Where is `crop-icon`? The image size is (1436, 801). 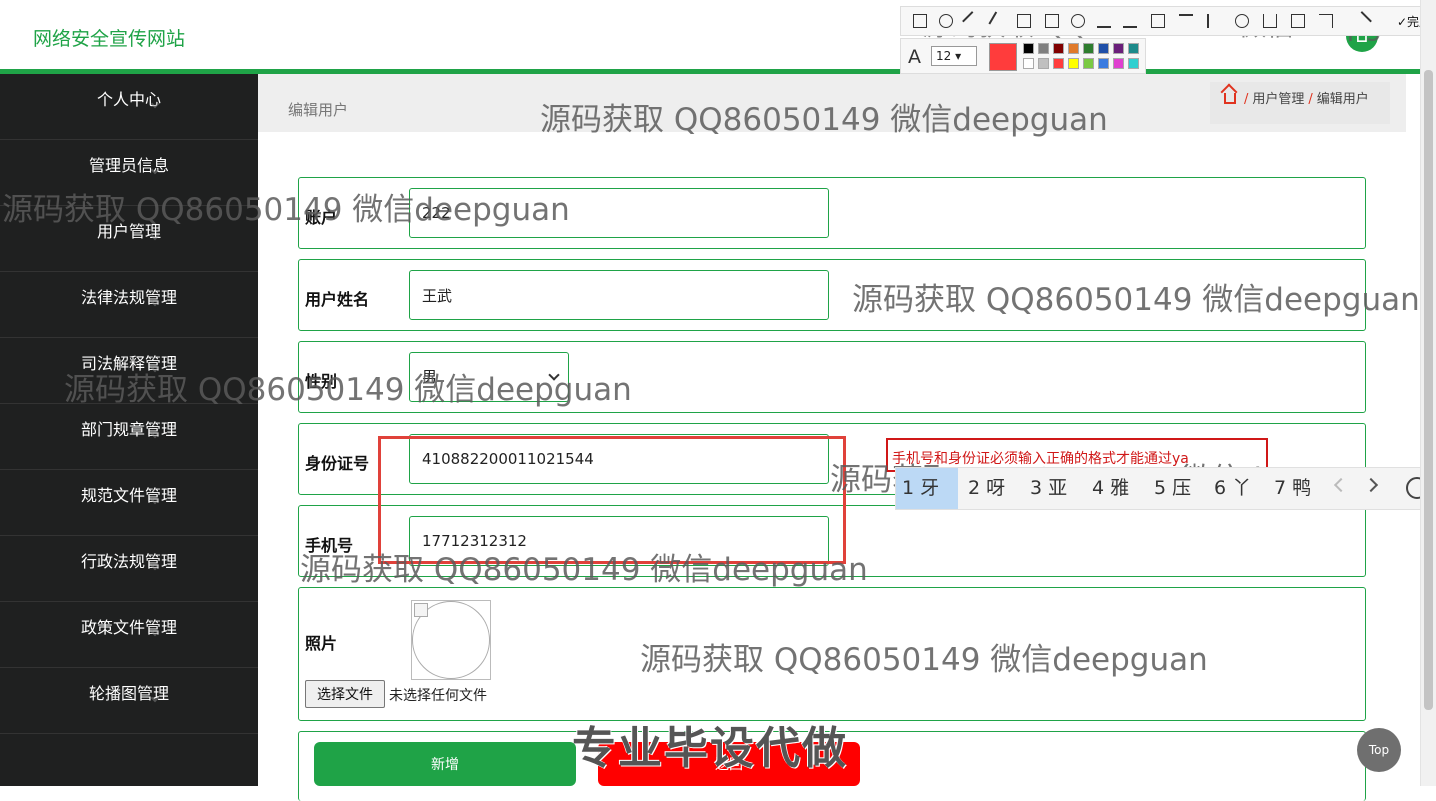 crop-icon is located at coordinates (1130, 21).